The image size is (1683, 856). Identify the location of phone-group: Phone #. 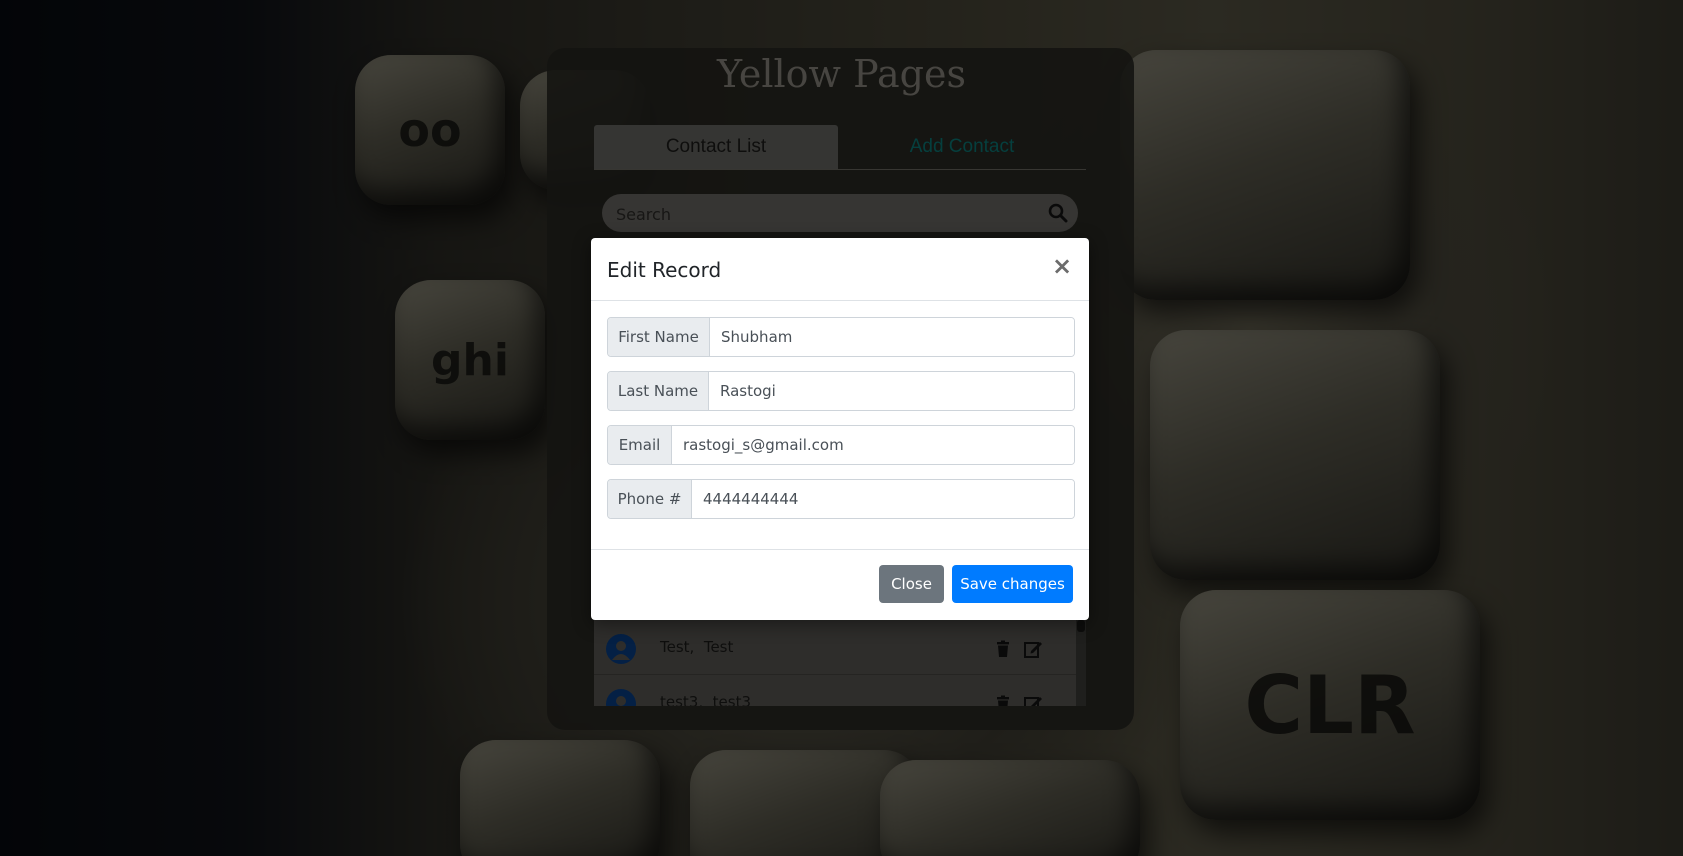
(841, 499).